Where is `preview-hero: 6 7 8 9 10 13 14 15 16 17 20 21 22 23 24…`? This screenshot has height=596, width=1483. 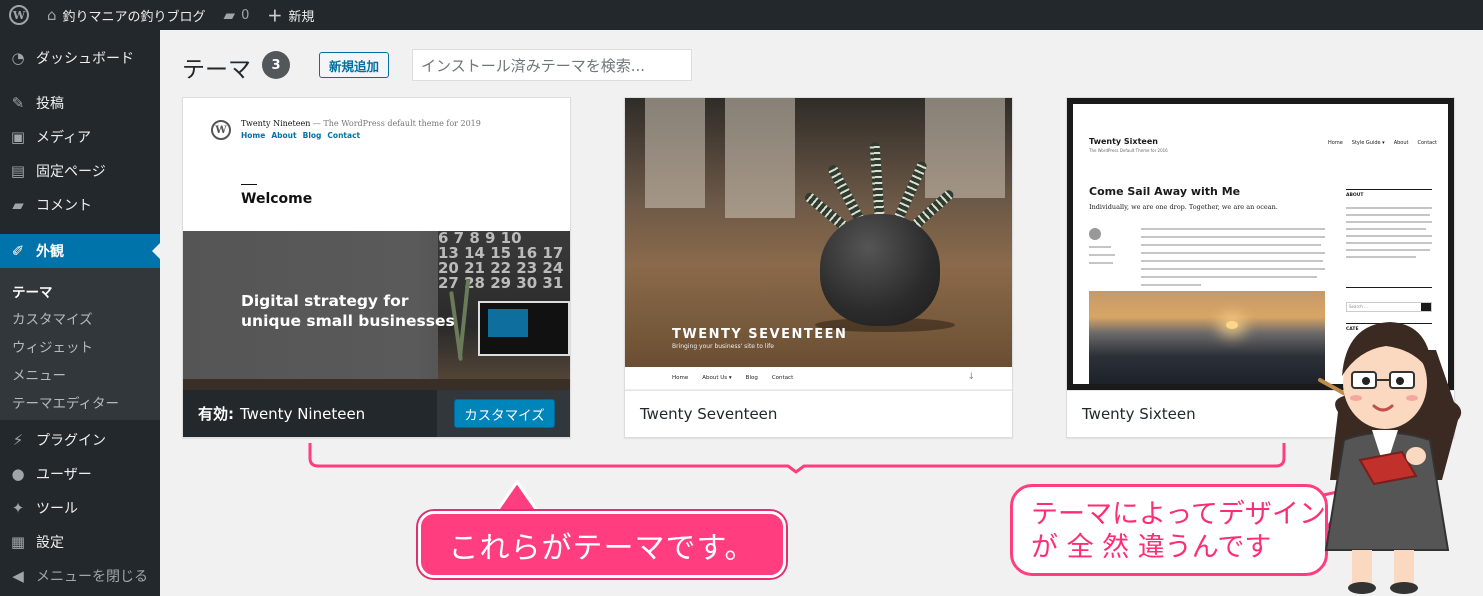 preview-hero: 6 7 8 9 10 13 14 15 16 17 20 21 22 23 24… is located at coordinates (376, 310).